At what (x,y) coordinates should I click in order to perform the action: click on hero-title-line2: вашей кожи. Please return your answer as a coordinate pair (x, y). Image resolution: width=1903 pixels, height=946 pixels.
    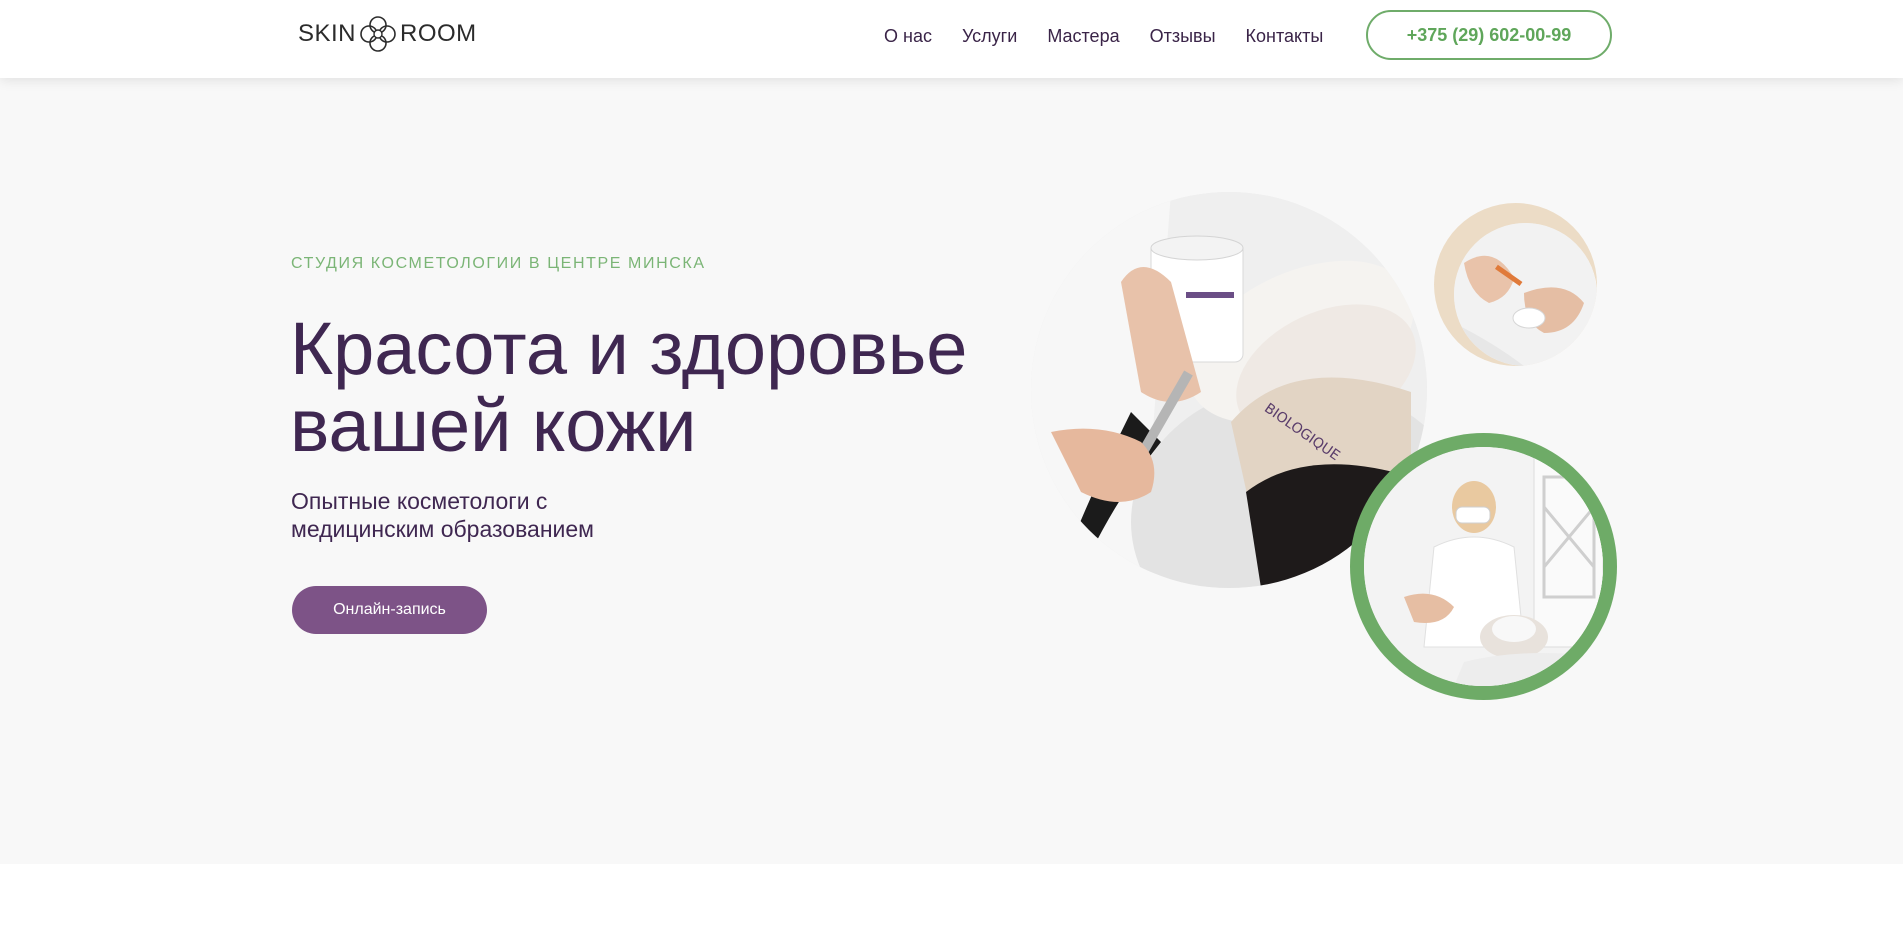
    Looking at the image, I should click on (493, 425).